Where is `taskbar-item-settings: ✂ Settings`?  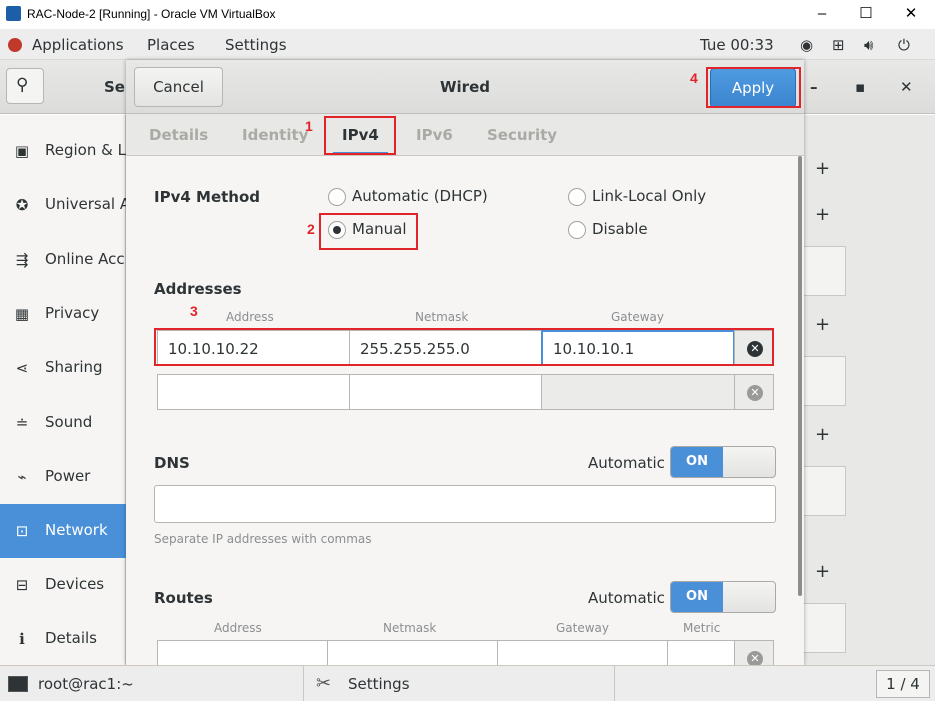 taskbar-item-settings: ✂ Settings is located at coordinates (461, 684).